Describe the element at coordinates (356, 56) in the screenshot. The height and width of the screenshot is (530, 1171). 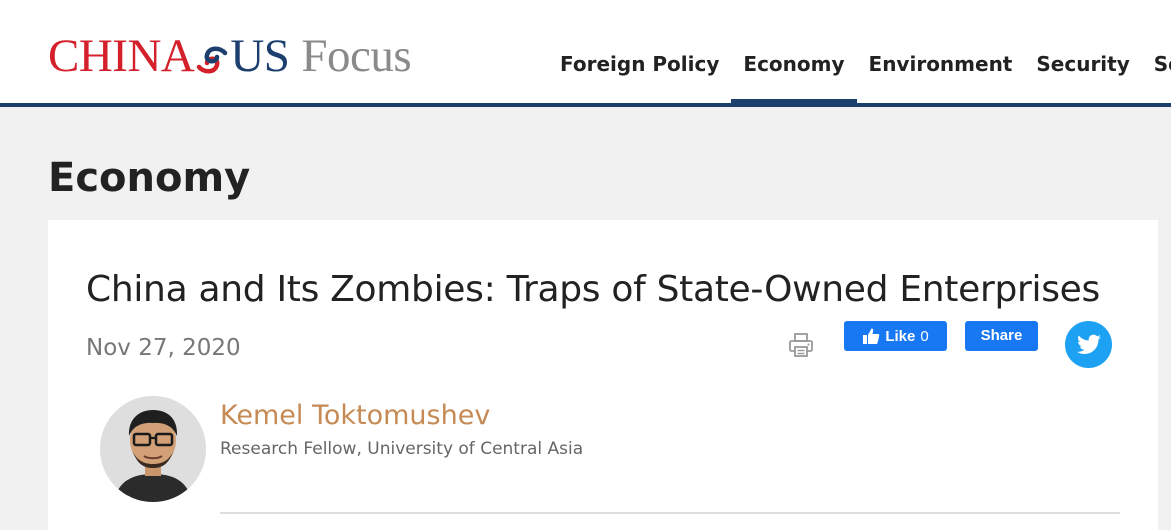
I see `logo-focus-text: Focus` at that location.